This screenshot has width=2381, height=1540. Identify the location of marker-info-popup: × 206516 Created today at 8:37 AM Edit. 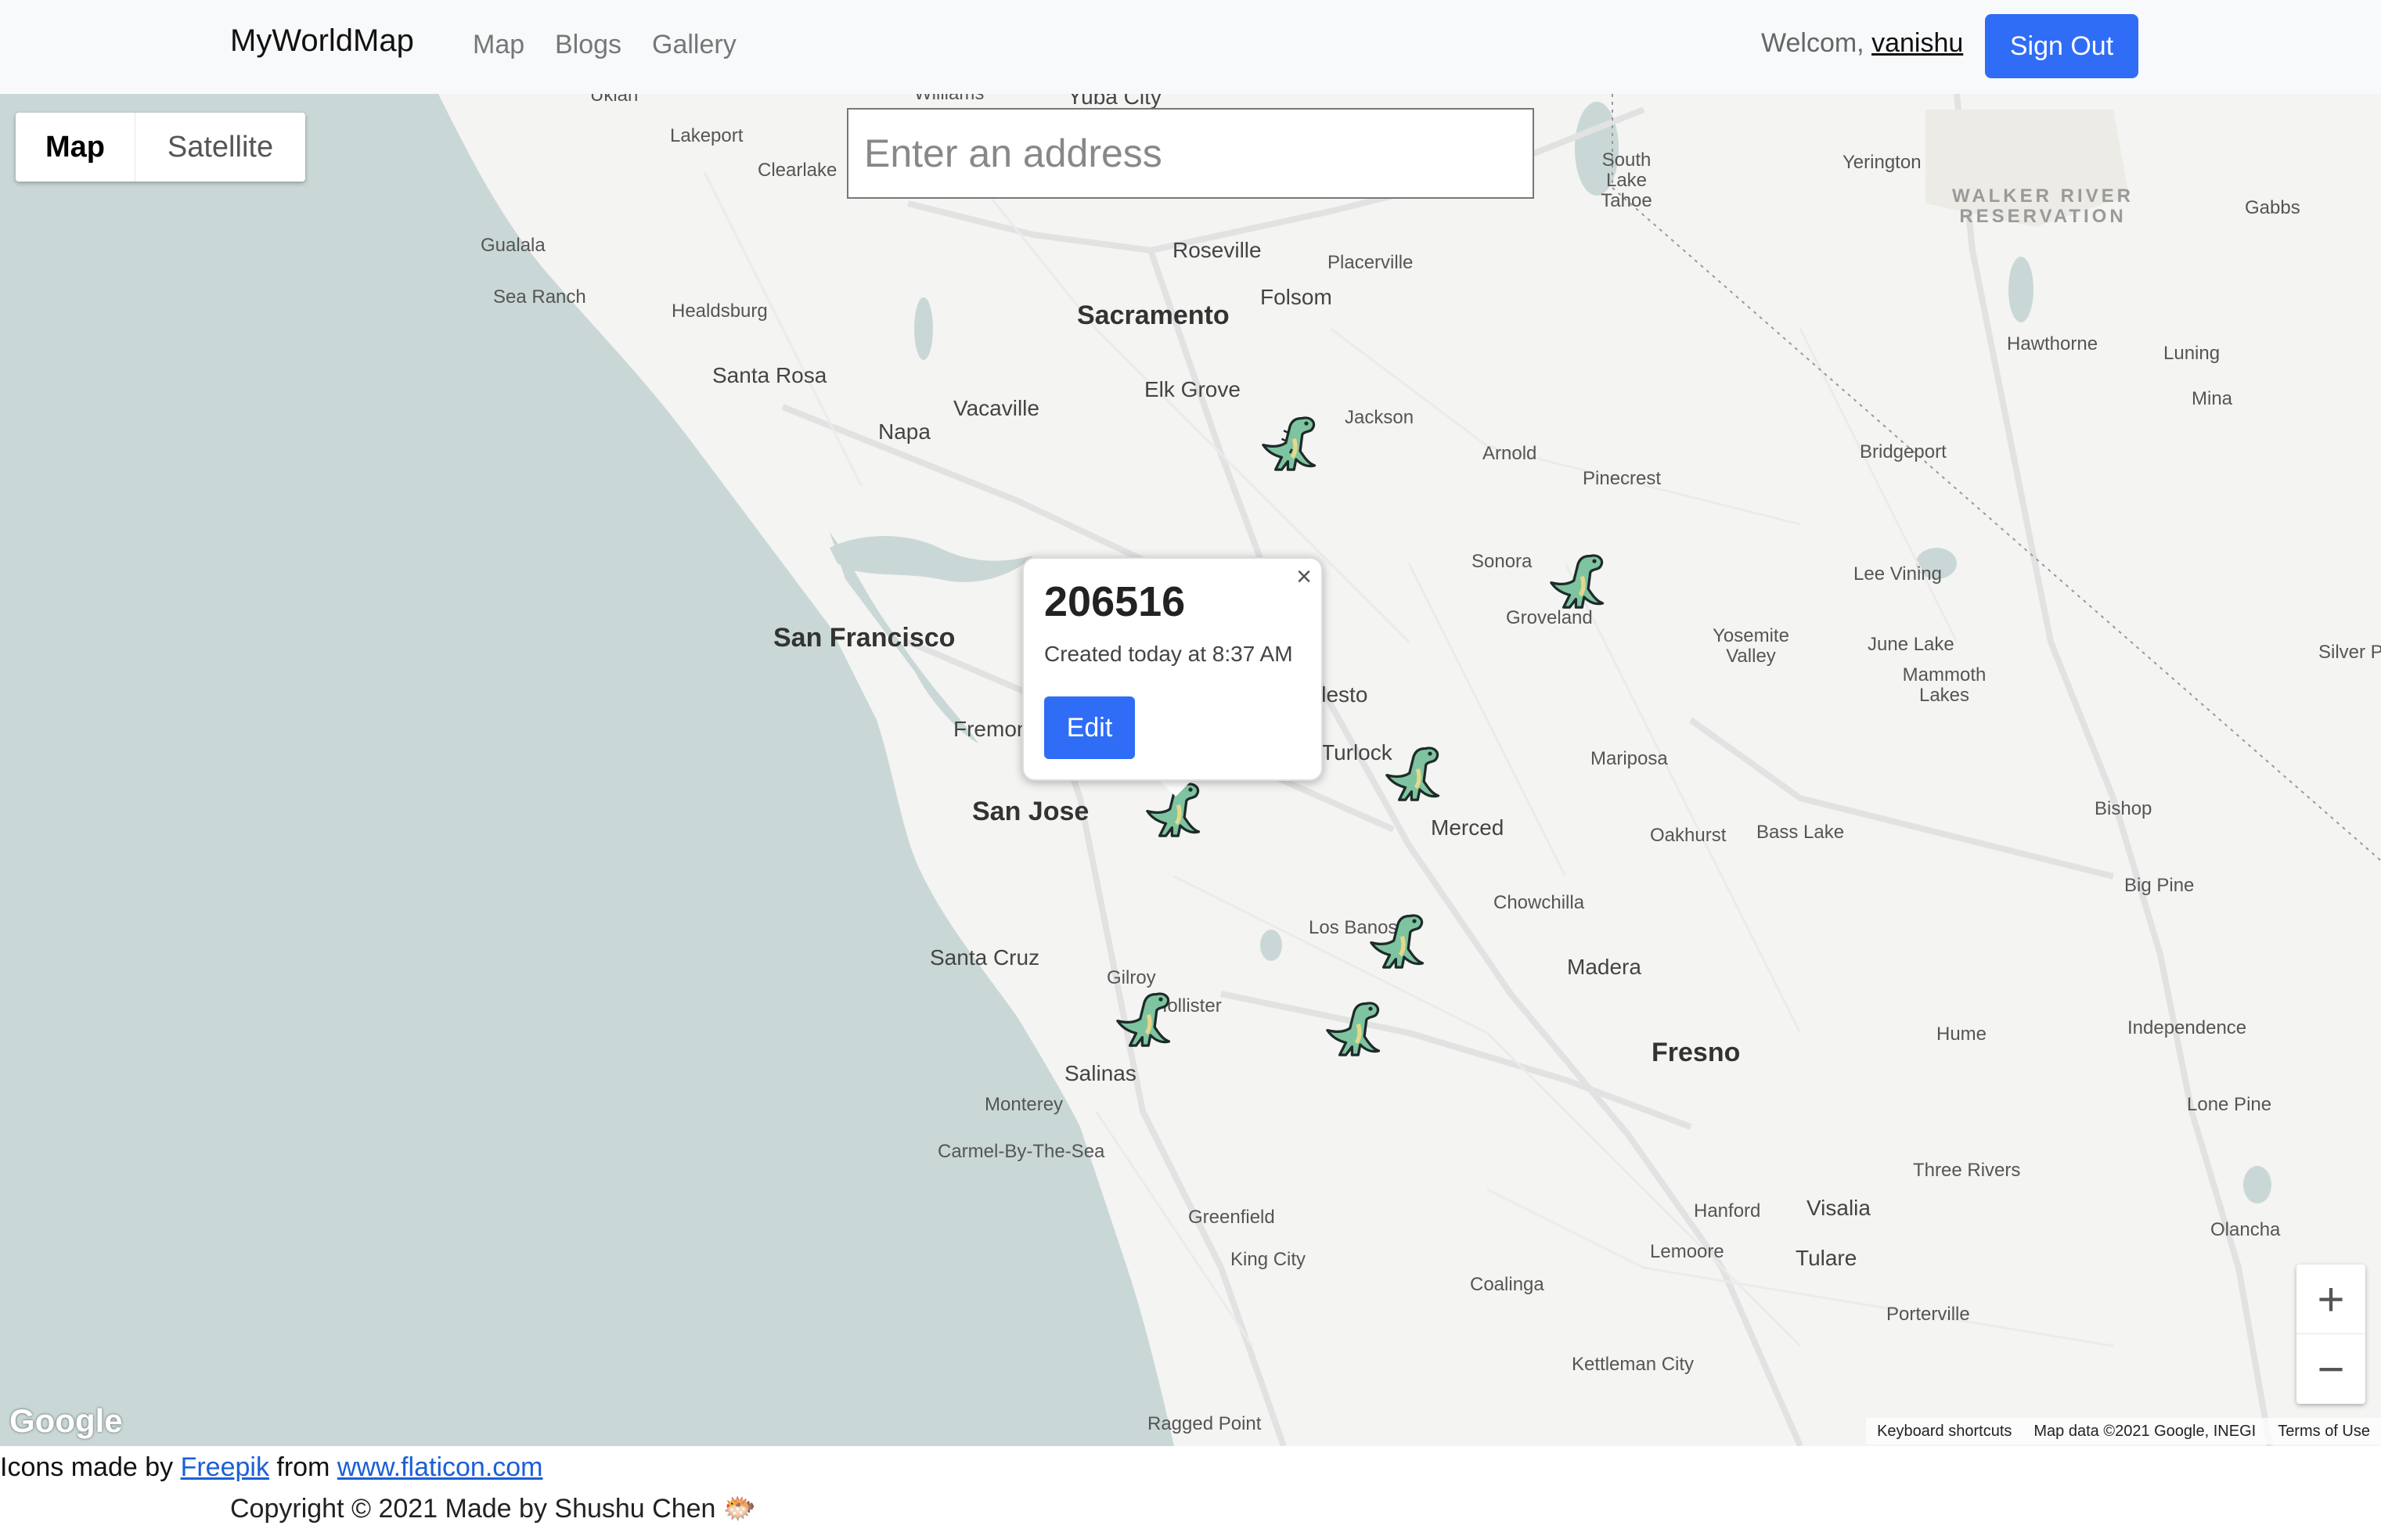
(1172, 669).